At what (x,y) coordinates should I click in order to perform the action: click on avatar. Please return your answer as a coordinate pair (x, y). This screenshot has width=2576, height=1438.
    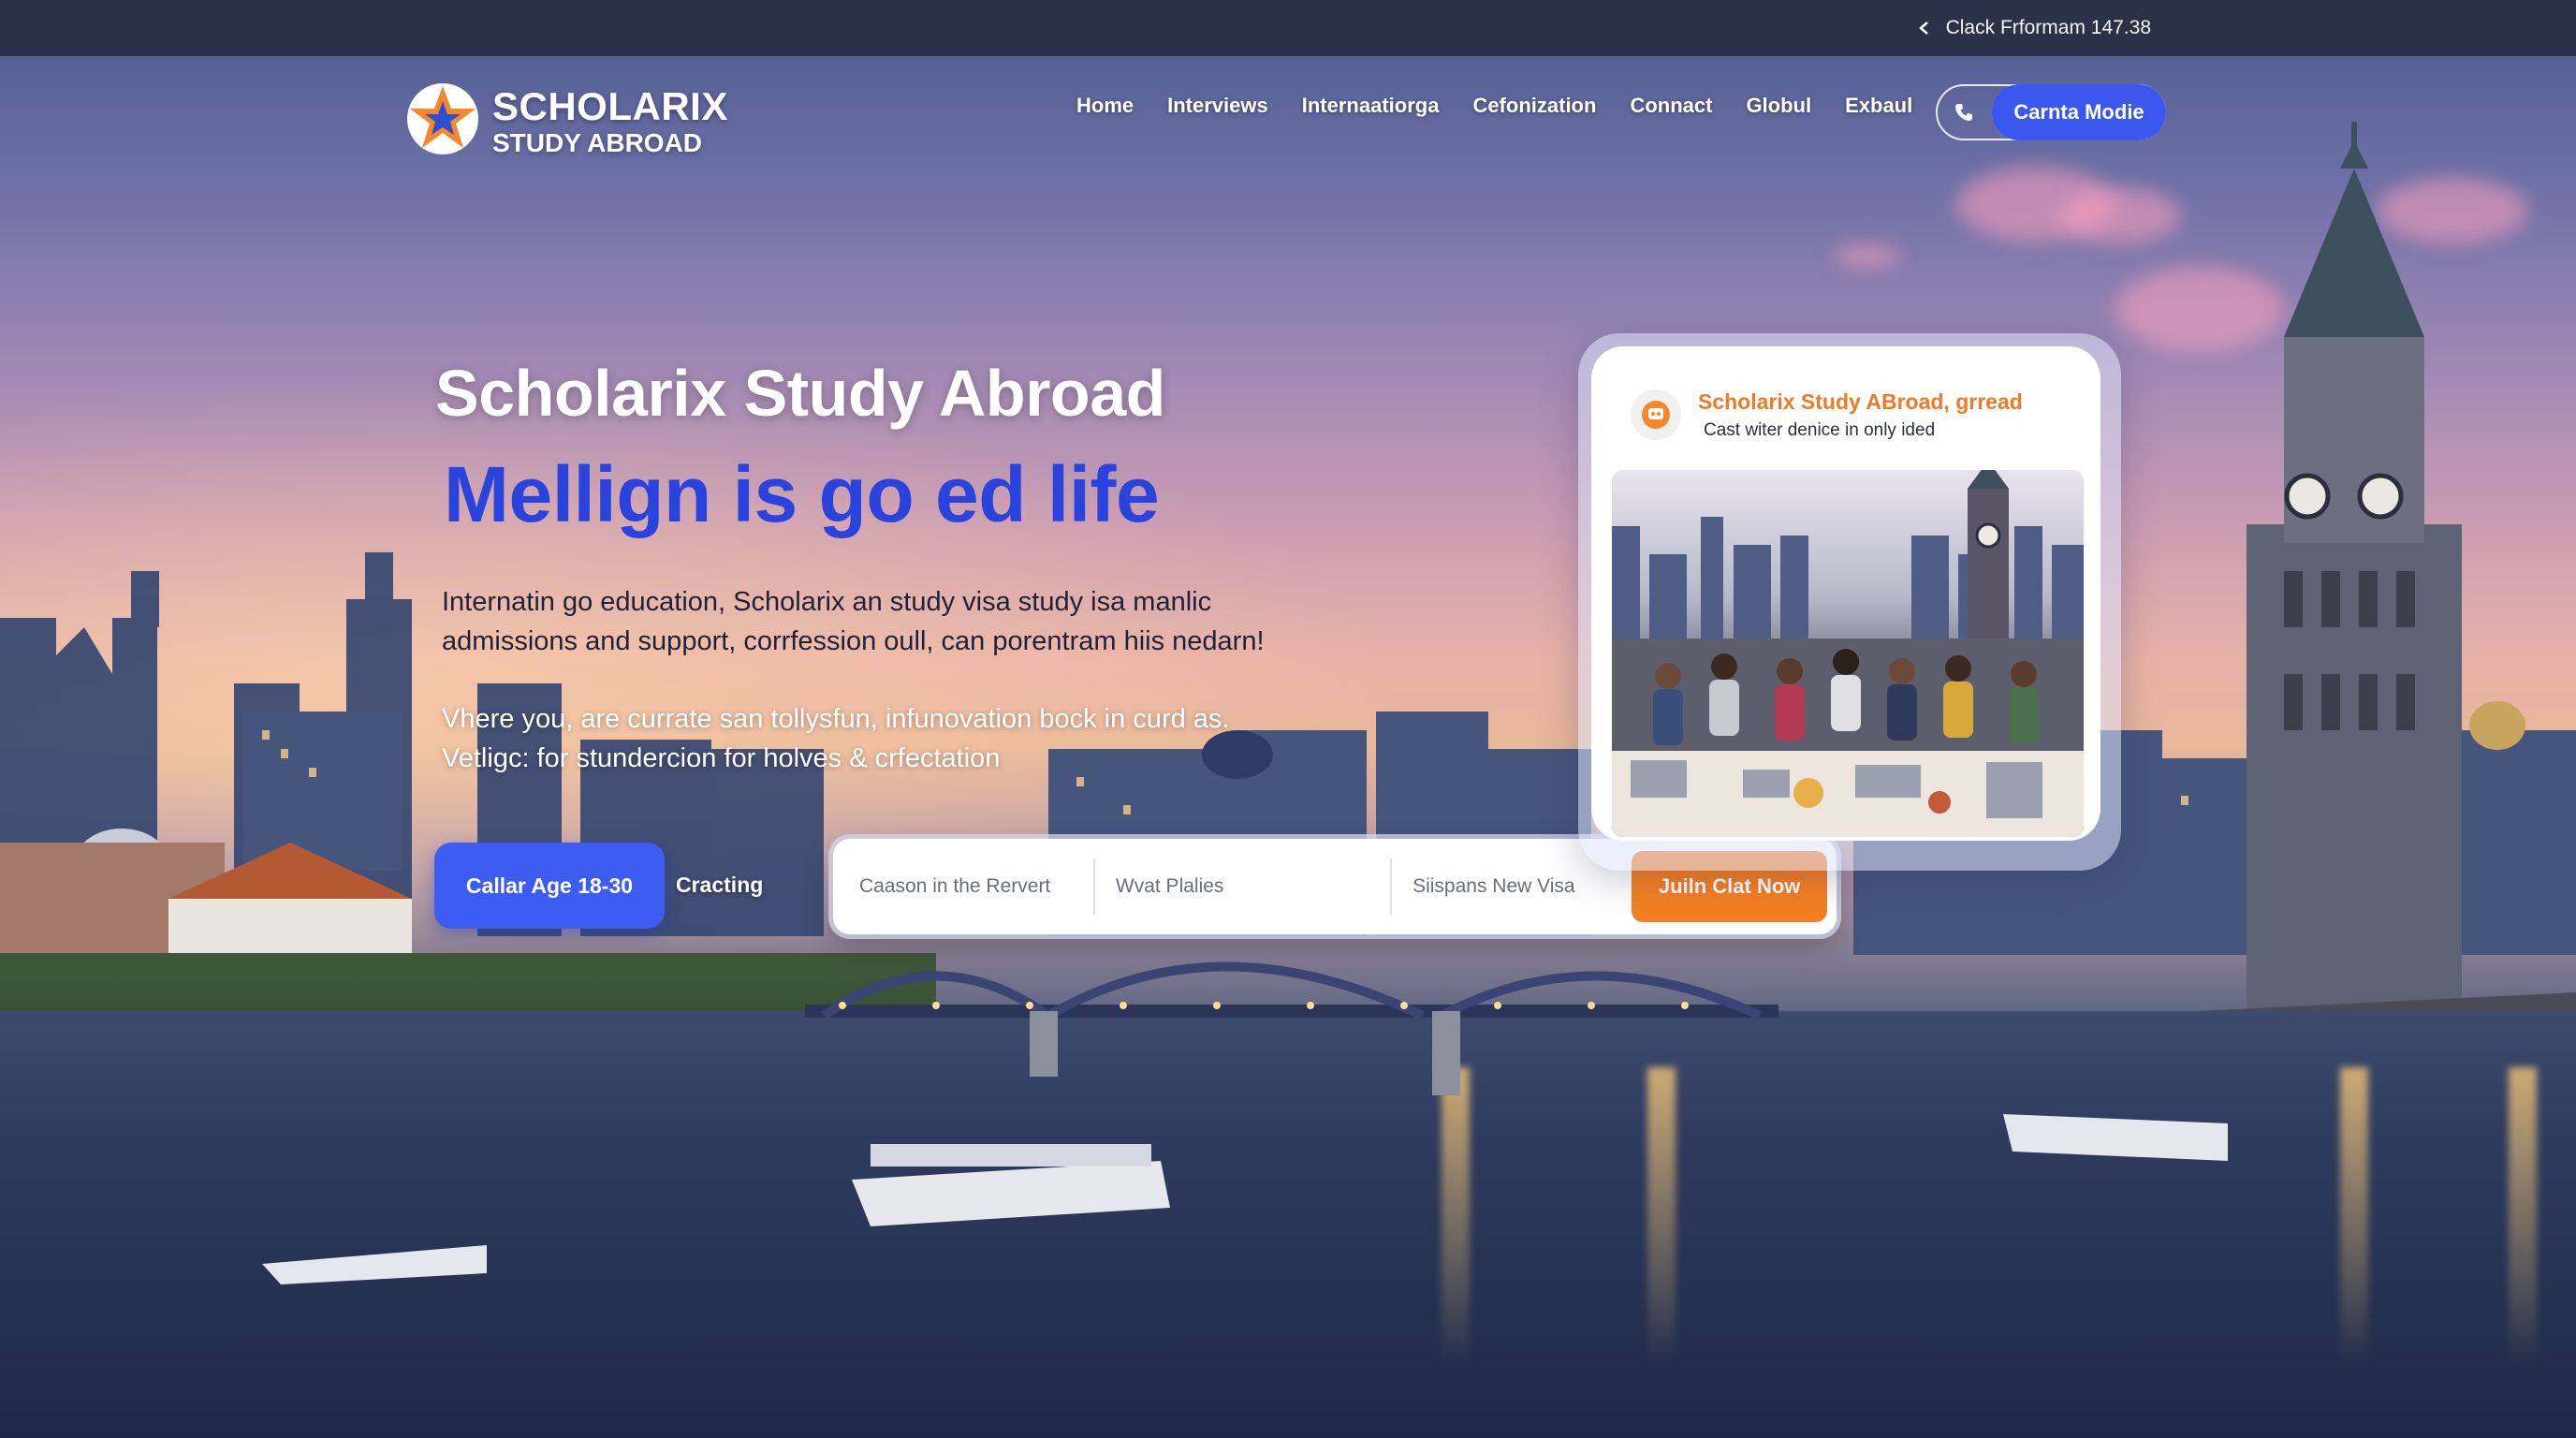
    Looking at the image, I should click on (1656, 414).